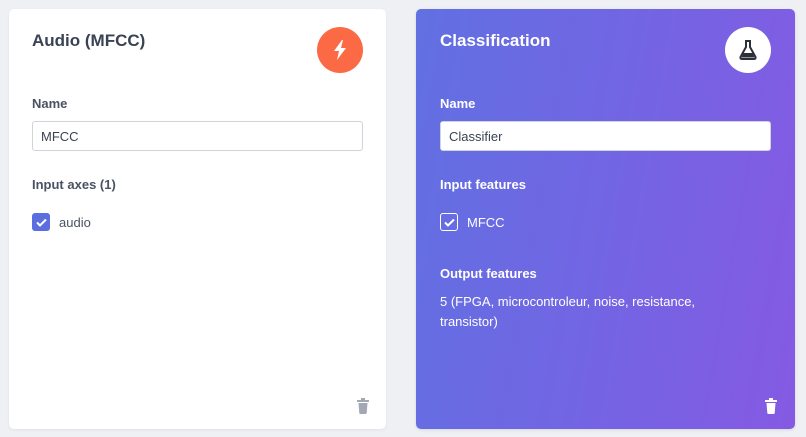 Image resolution: width=806 pixels, height=437 pixels. Describe the element at coordinates (748, 50) in the screenshot. I see `flask-icon` at that location.